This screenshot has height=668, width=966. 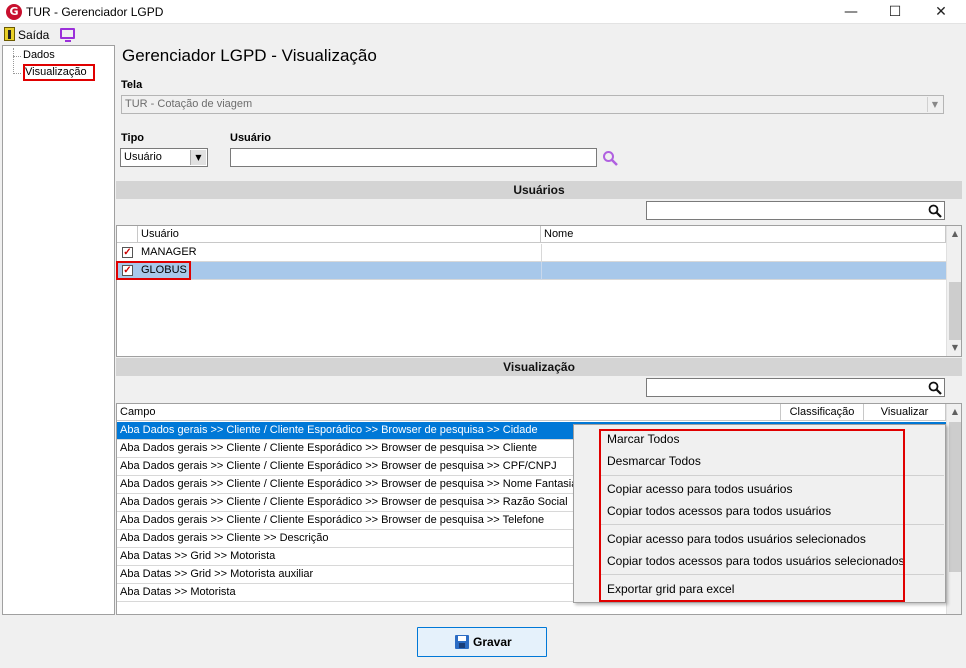 I want to click on tipo-select: Usuário ▼, so click(x=164, y=157).